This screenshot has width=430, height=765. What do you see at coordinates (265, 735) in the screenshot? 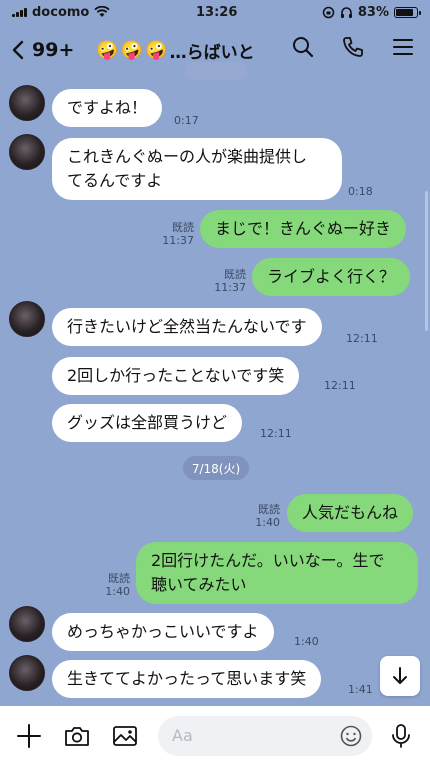
I see `message-field-wrapper` at bounding box center [265, 735].